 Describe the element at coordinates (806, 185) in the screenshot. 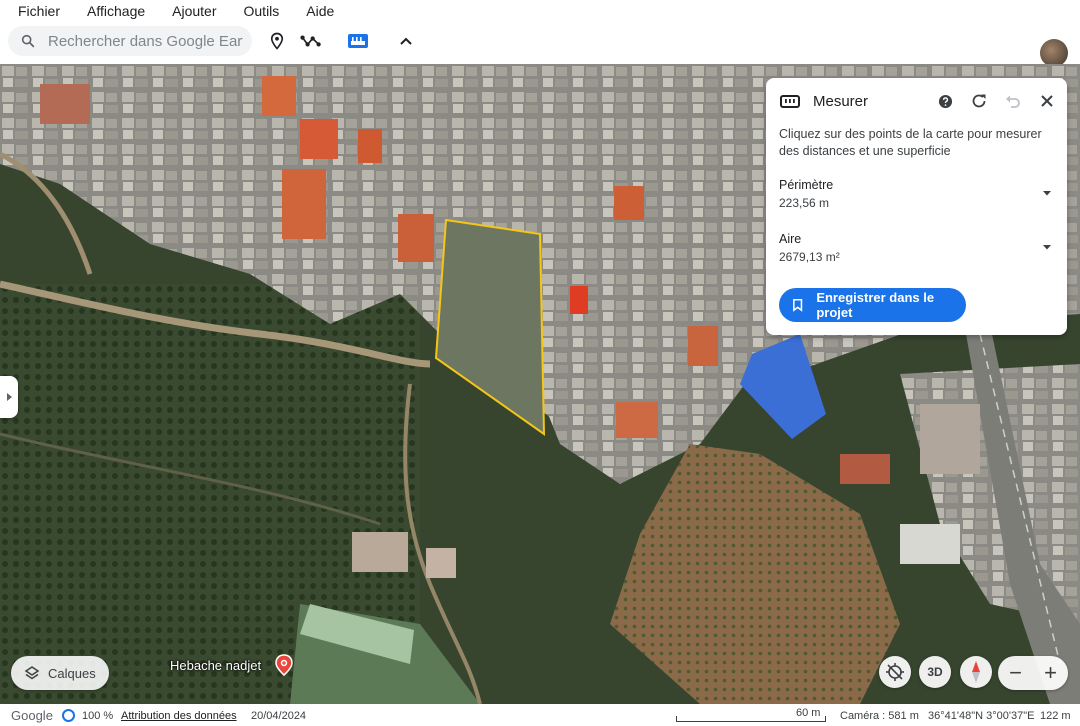

I see `perimeter-label: Périmètre` at that location.